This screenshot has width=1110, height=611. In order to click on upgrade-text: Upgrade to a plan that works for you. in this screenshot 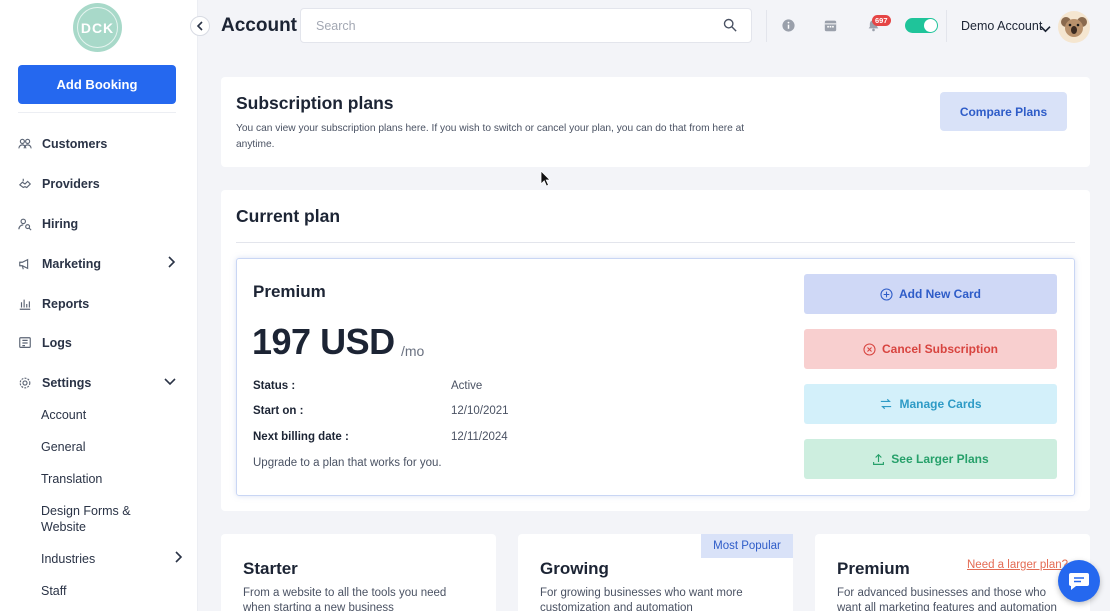, I will do `click(347, 463)`.